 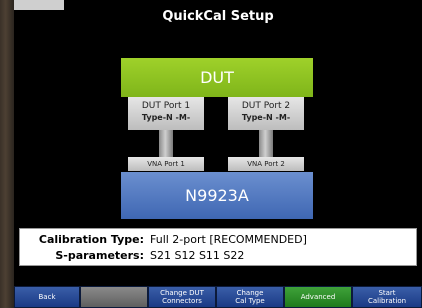 What do you see at coordinates (266, 117) in the screenshot?
I see `dut-port-2-type: Type-N -M-` at bounding box center [266, 117].